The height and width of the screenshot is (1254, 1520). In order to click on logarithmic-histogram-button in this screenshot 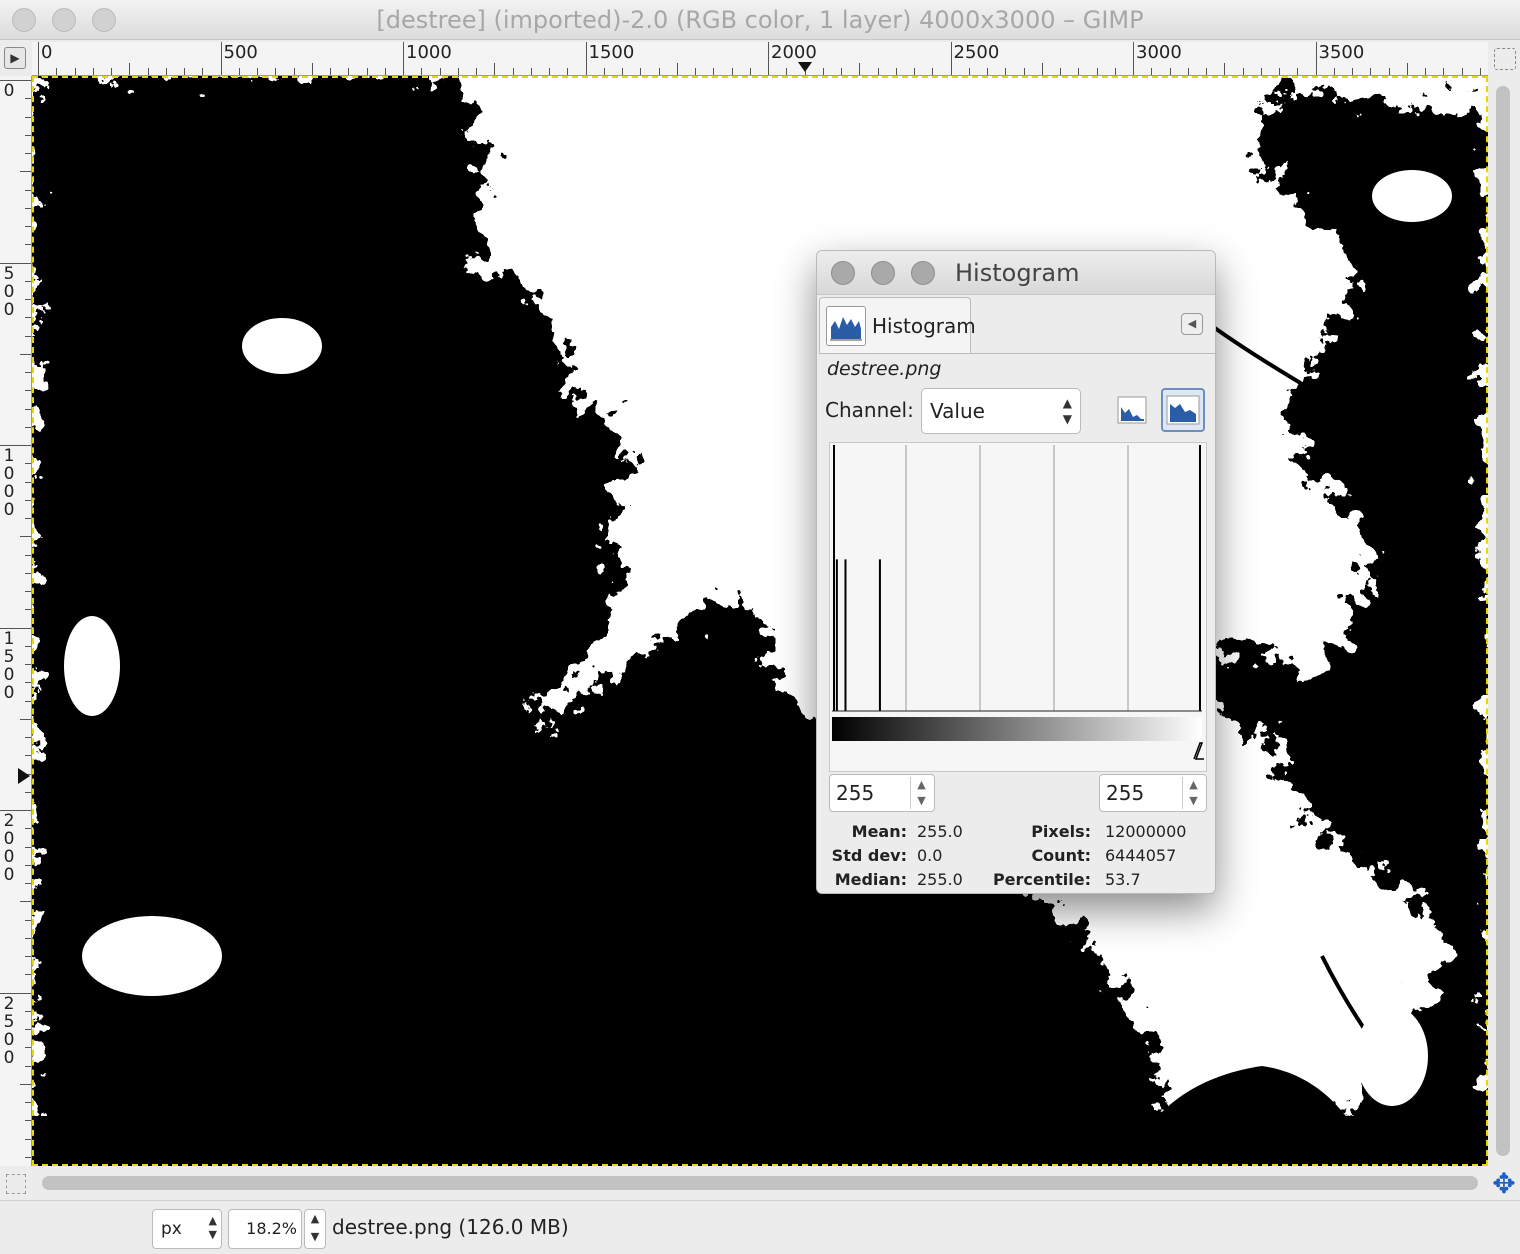, I will do `click(1183, 410)`.